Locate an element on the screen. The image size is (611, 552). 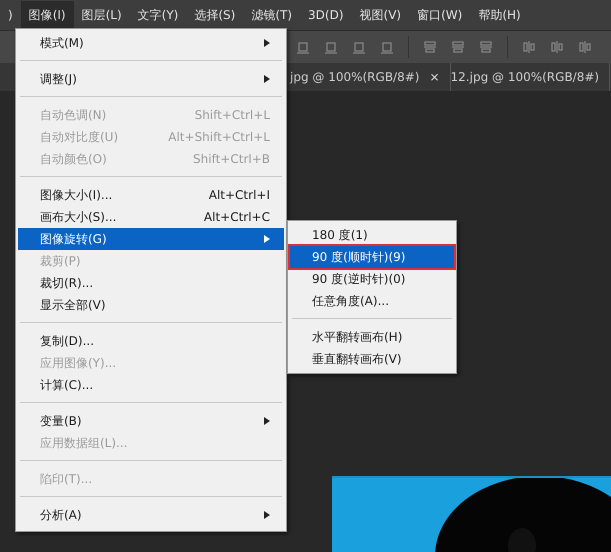
menu-bar-item: 视图(V) is located at coordinates (381, 15).